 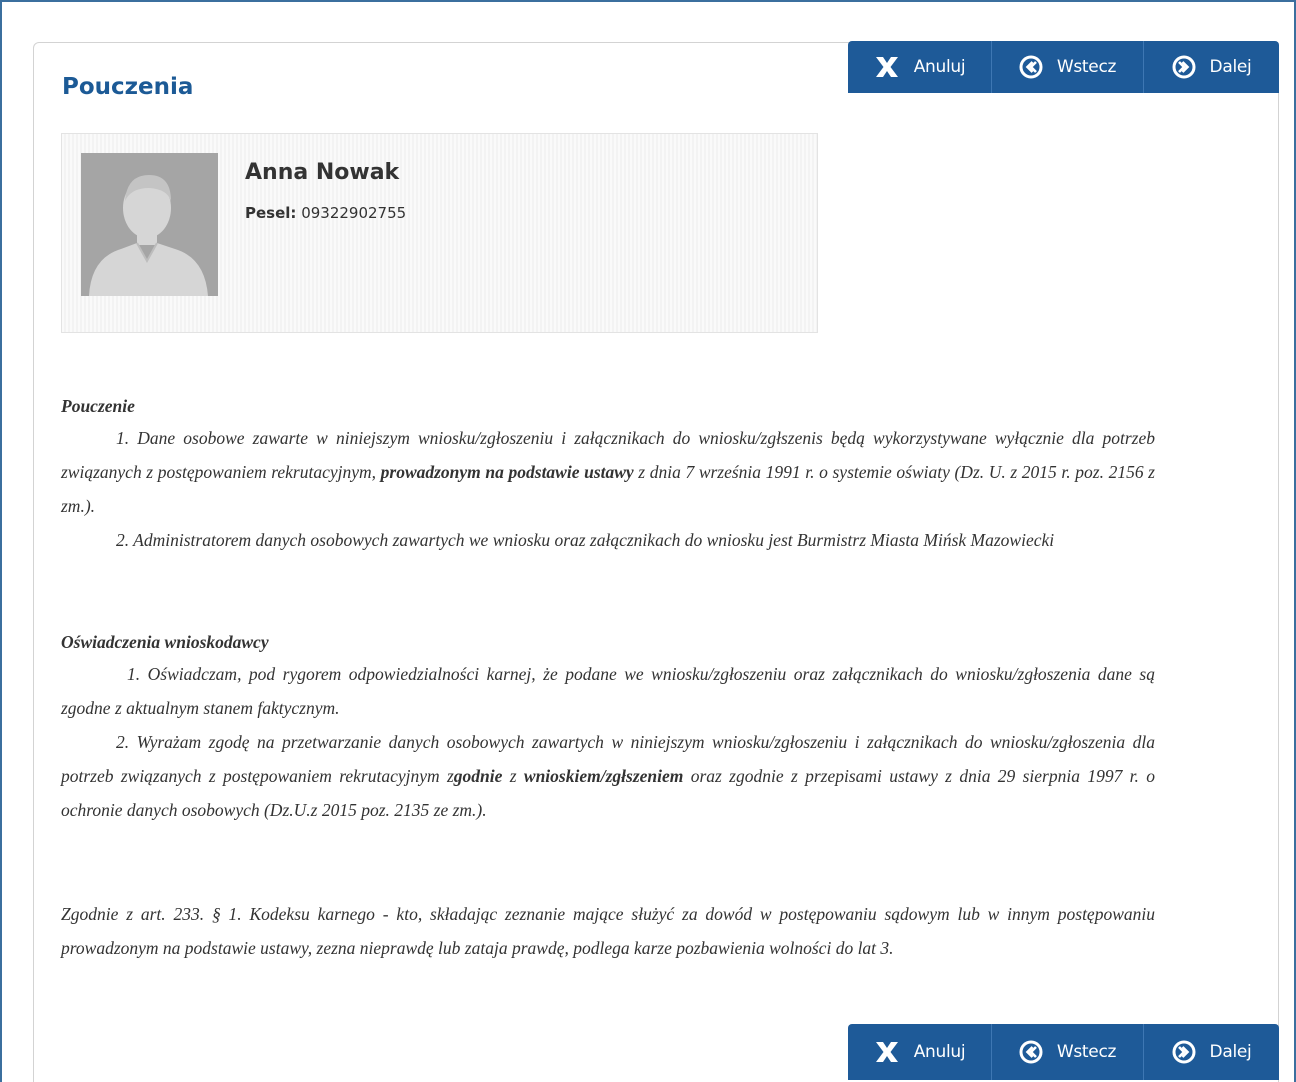 I want to click on back-button-bottom: Wstecz, so click(x=1068, y=1052).